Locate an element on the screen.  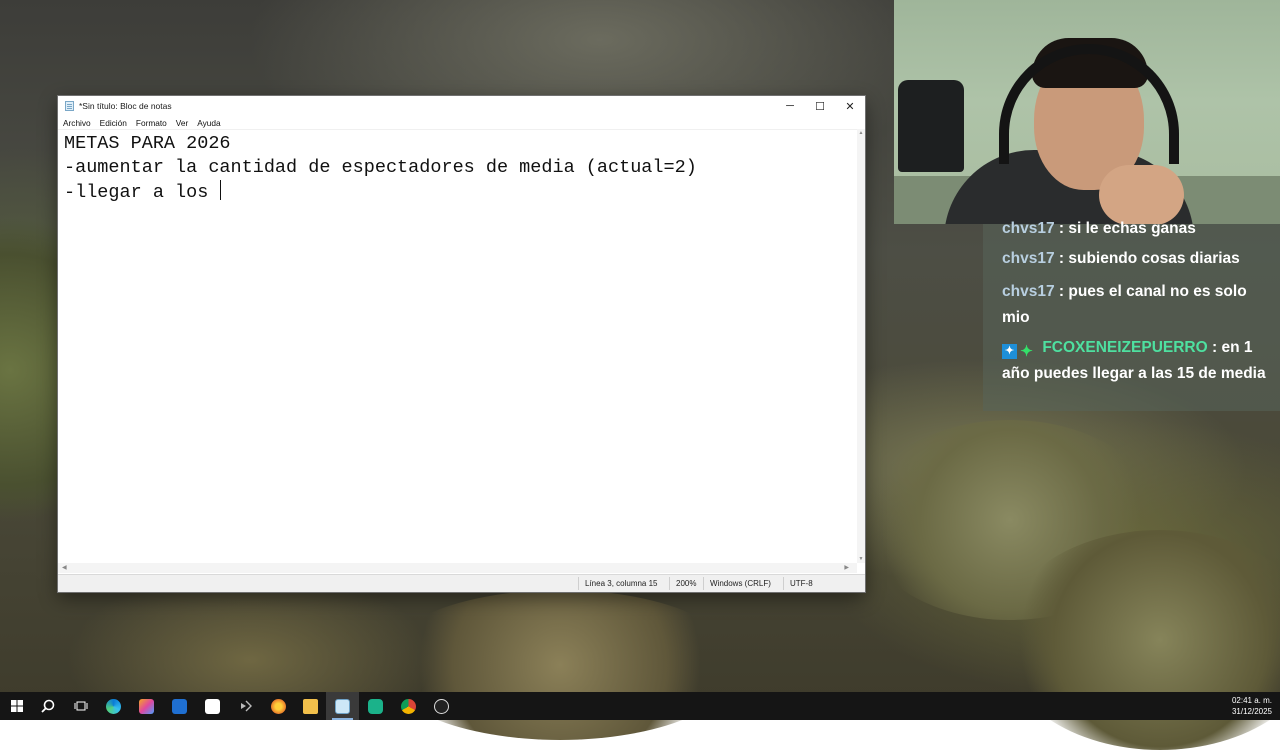
visual-studio-icon is located at coordinates (246, 706).